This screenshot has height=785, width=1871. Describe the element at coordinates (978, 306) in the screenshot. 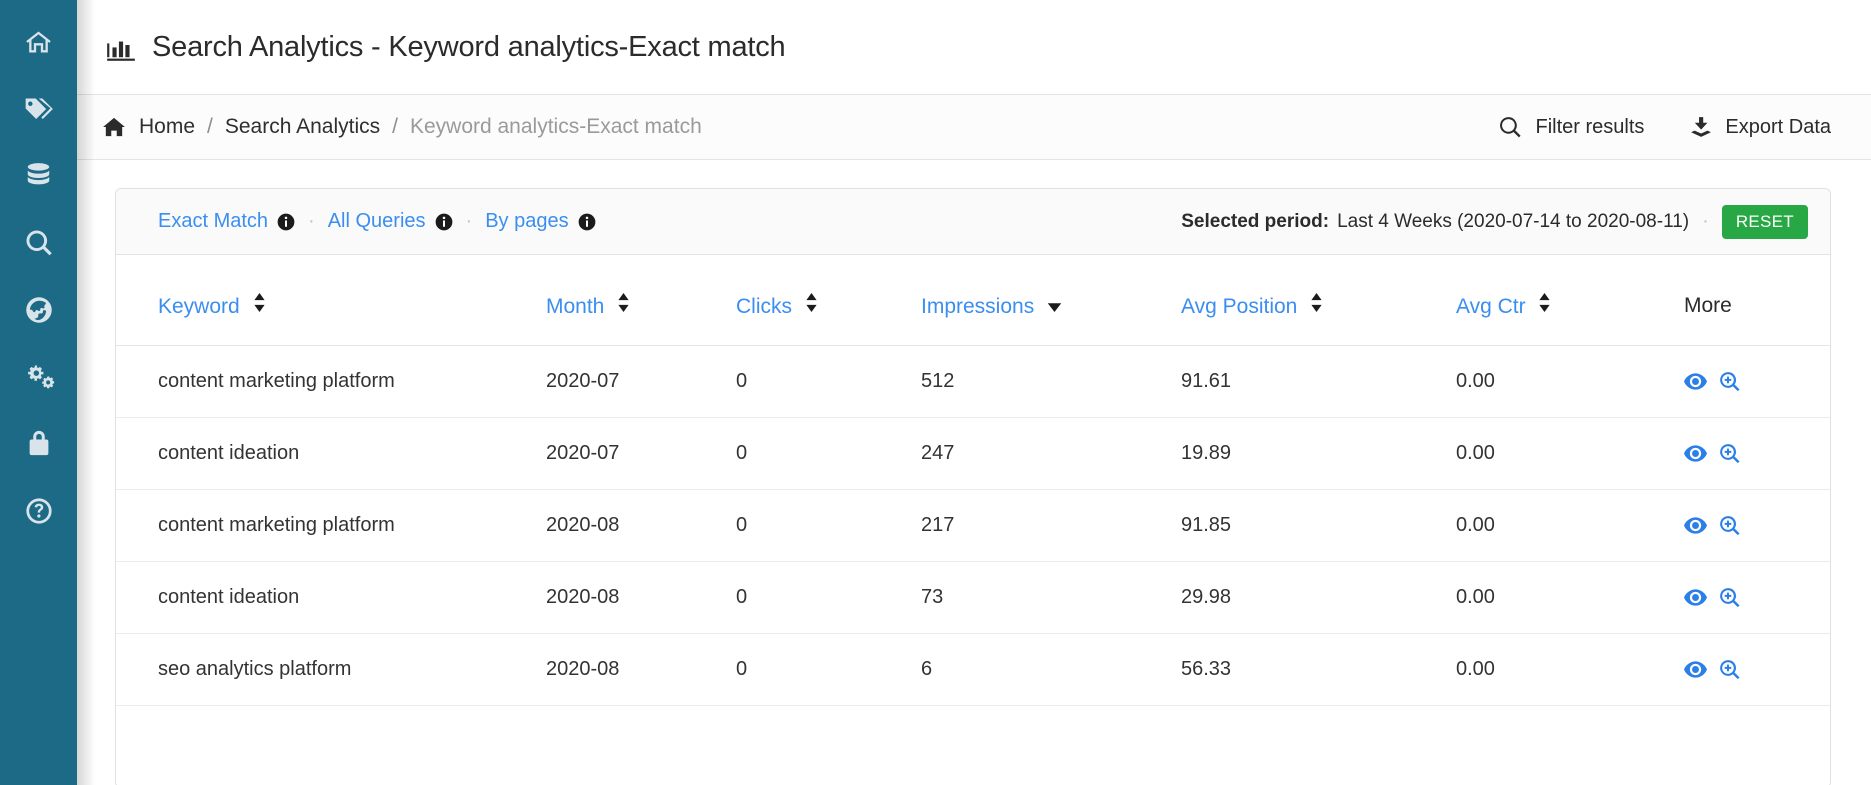

I see `column-label-impressions: Impressions` at that location.